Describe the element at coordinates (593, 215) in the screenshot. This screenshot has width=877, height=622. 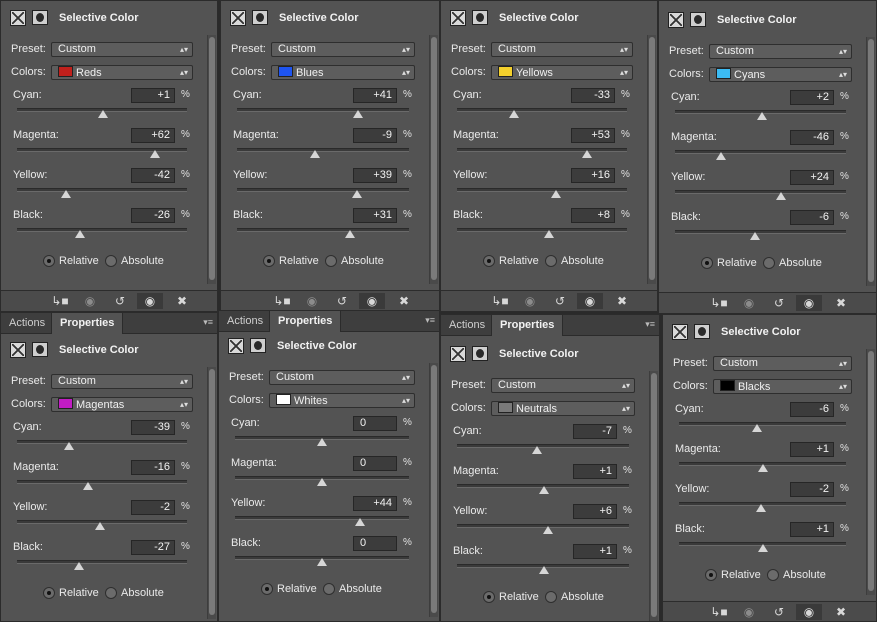
I see `black-value-input: +8` at that location.